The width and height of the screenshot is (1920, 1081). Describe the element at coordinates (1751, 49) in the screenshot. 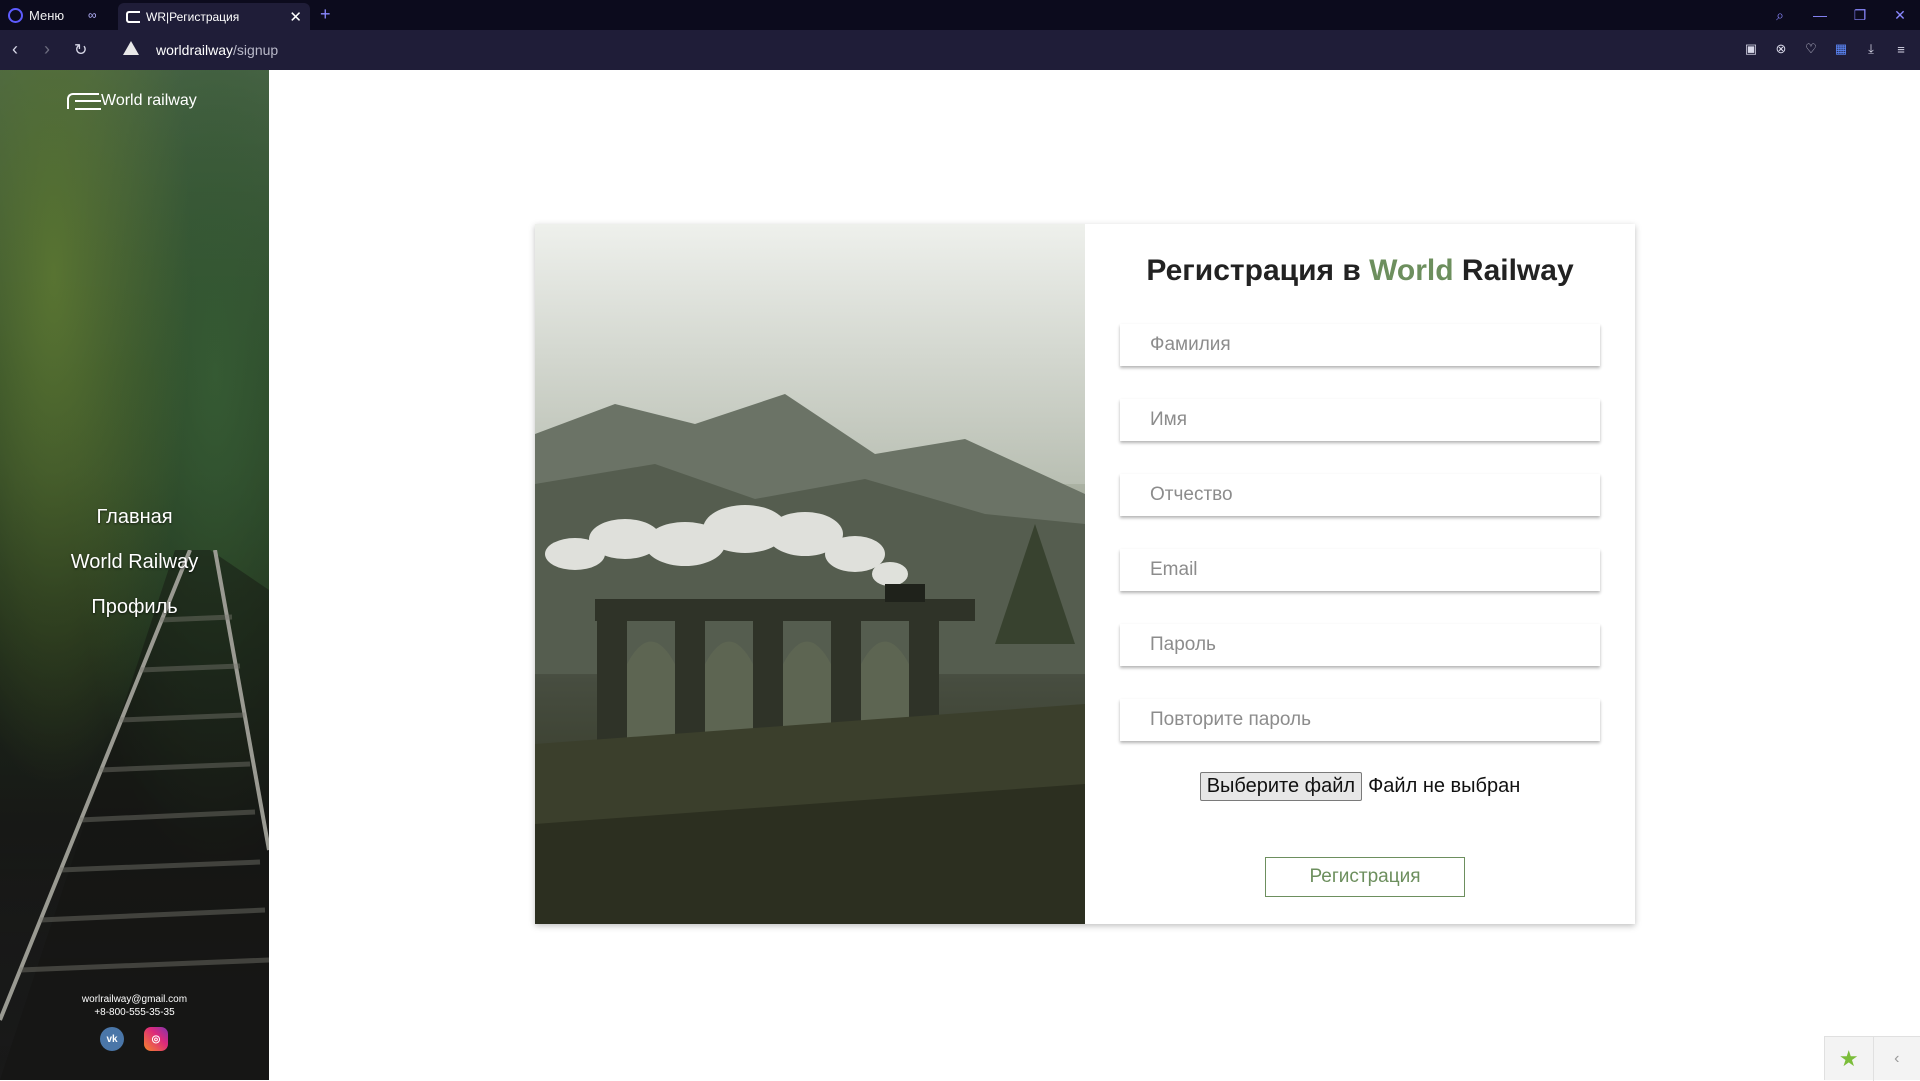

I see `camera-icon: ▣` at that location.